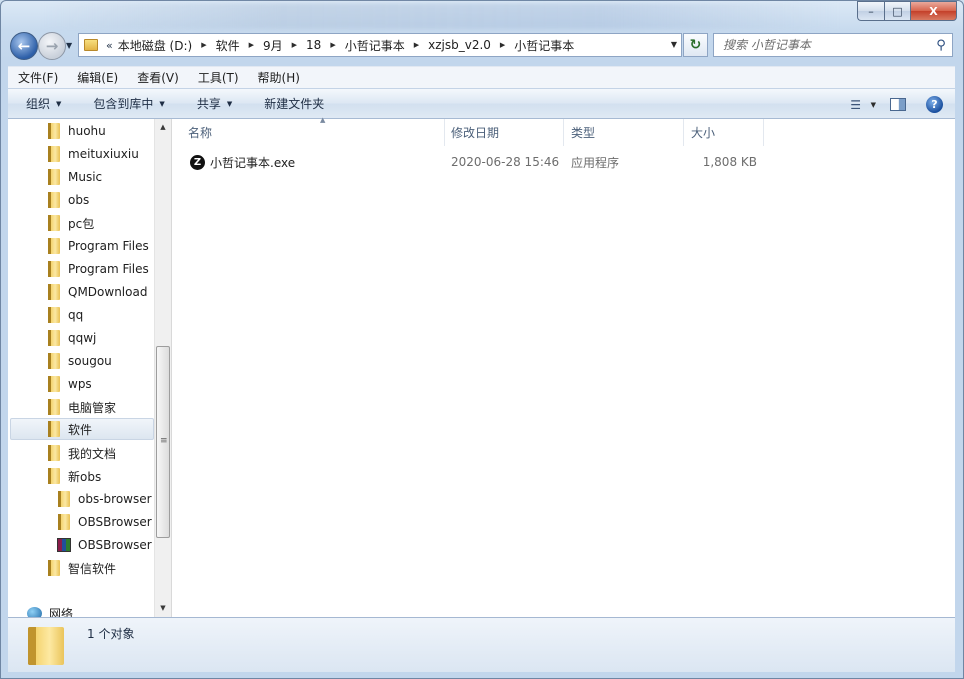 The image size is (964, 679). I want to click on search-box: ⚲, so click(833, 45).